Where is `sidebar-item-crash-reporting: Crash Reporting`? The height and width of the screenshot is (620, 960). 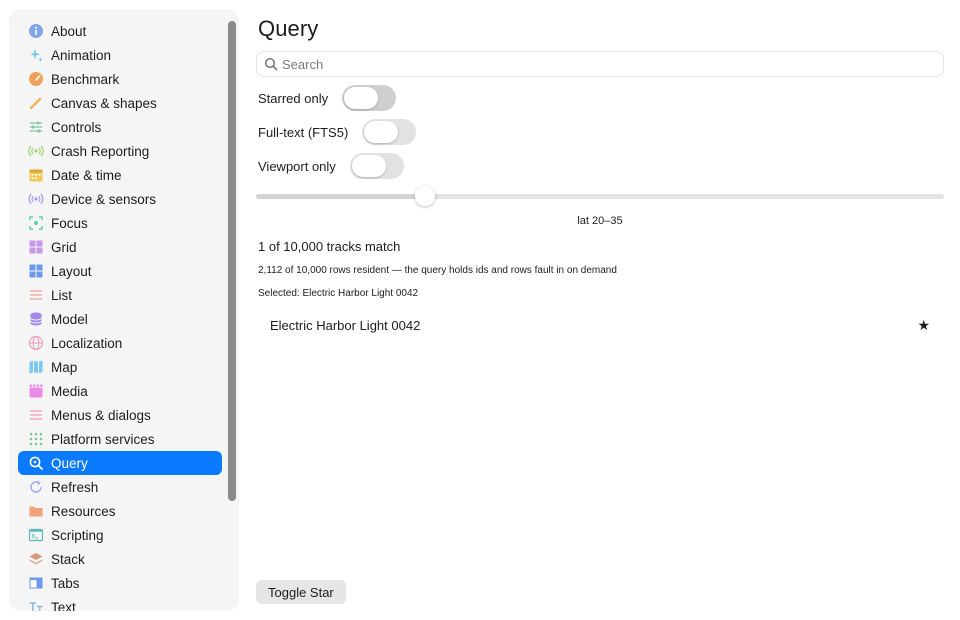 sidebar-item-crash-reporting: Crash Reporting is located at coordinates (120, 151).